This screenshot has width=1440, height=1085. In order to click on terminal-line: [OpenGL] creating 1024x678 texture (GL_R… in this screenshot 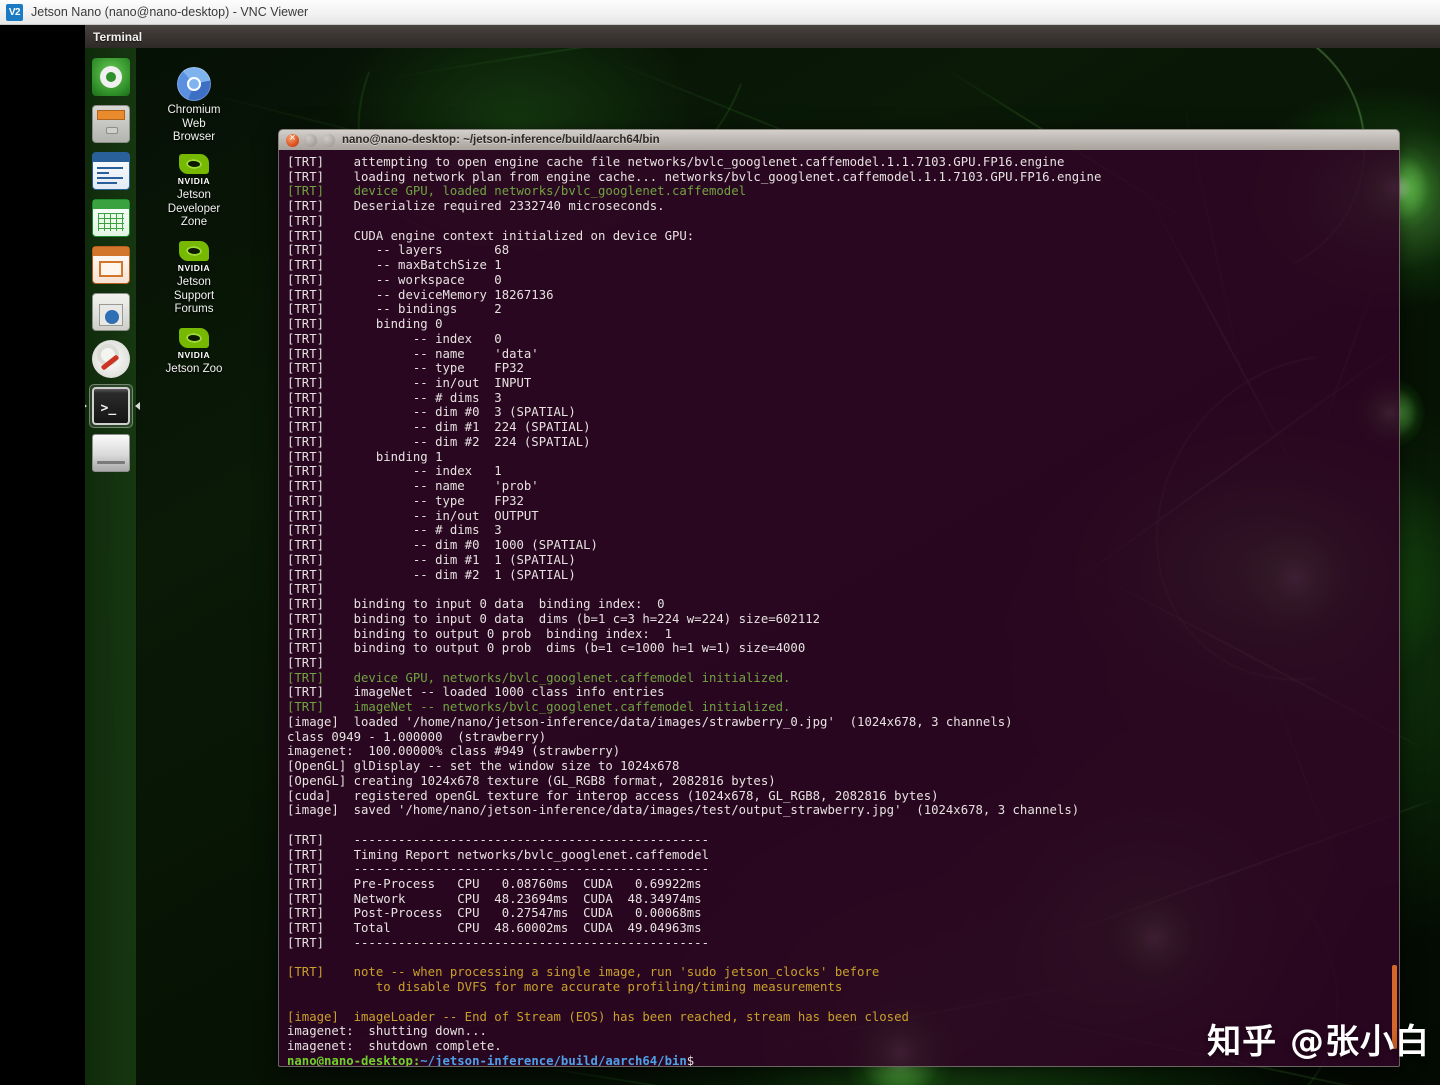, I will do `click(531, 780)`.